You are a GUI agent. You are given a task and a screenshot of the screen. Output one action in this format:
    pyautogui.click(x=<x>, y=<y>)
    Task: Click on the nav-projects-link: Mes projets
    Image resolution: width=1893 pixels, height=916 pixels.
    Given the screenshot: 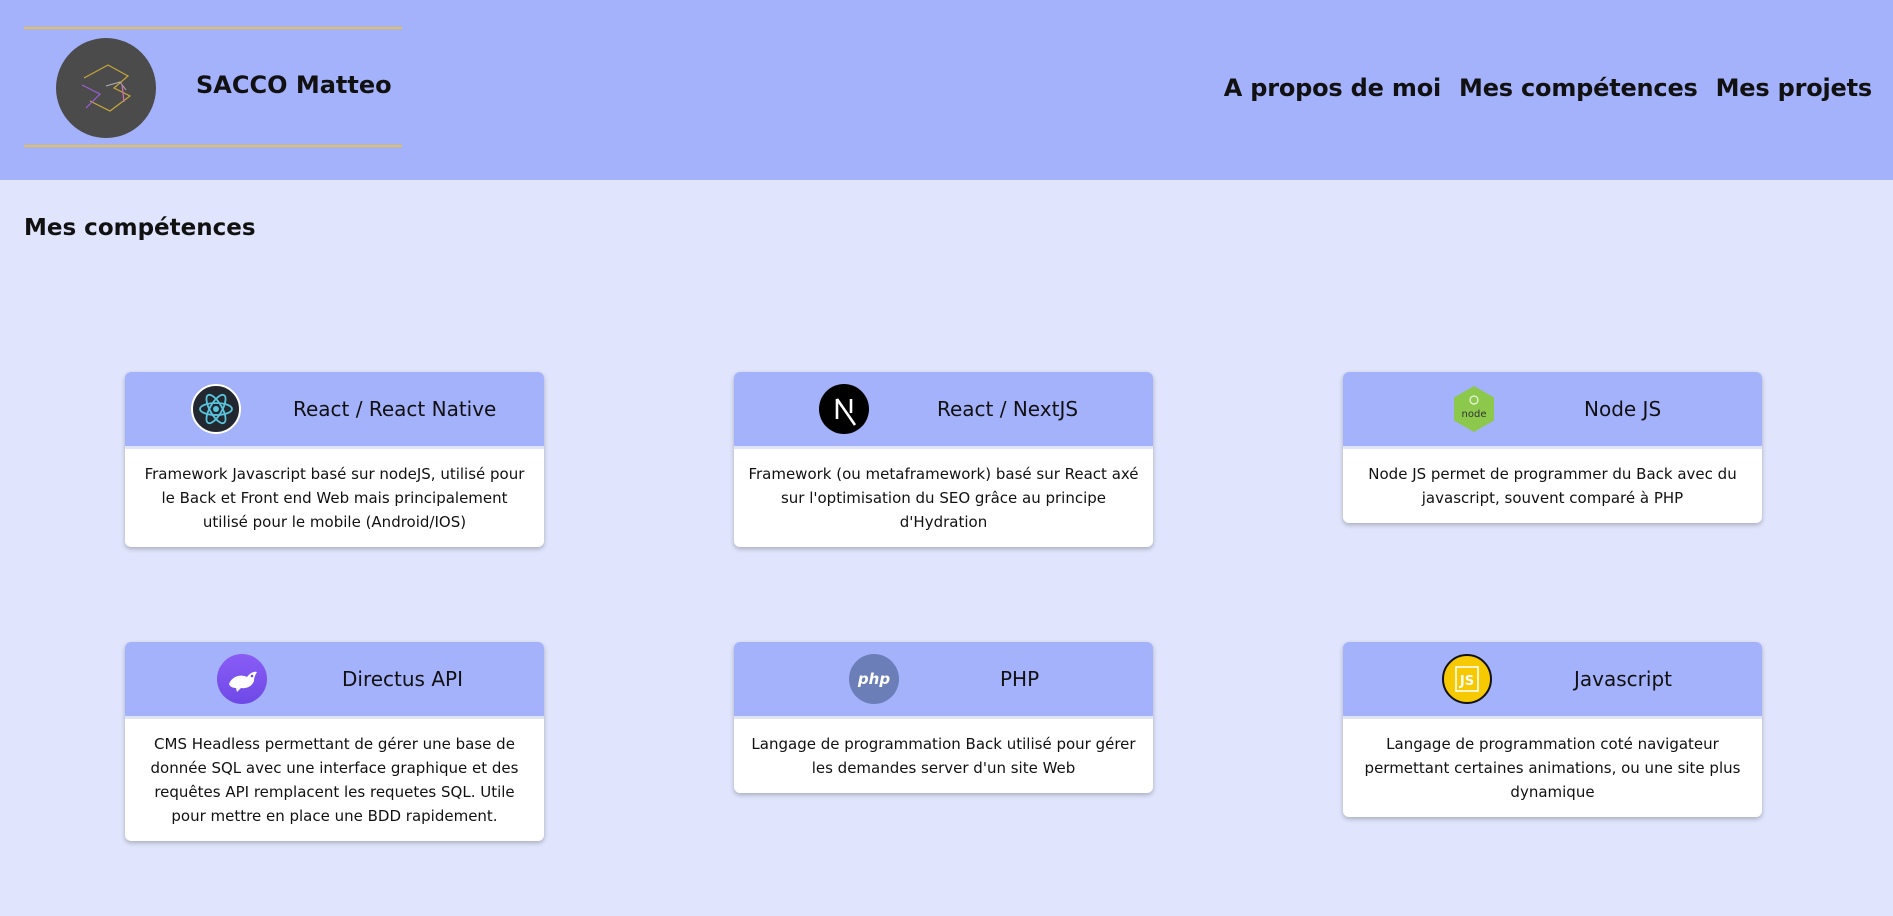 What is the action you would take?
    pyautogui.click(x=1794, y=88)
    